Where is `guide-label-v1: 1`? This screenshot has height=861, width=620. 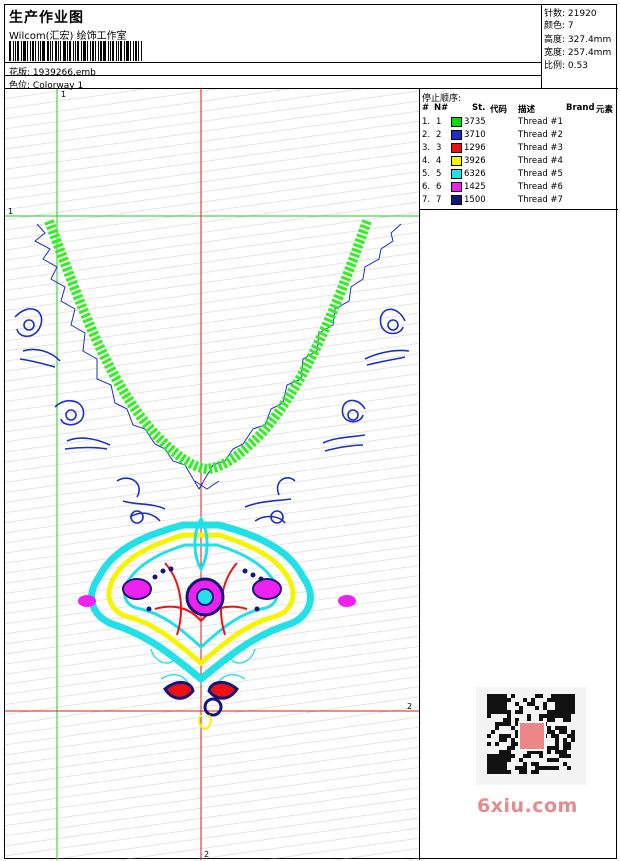
guide-label-v1: 1 is located at coordinates (63, 94).